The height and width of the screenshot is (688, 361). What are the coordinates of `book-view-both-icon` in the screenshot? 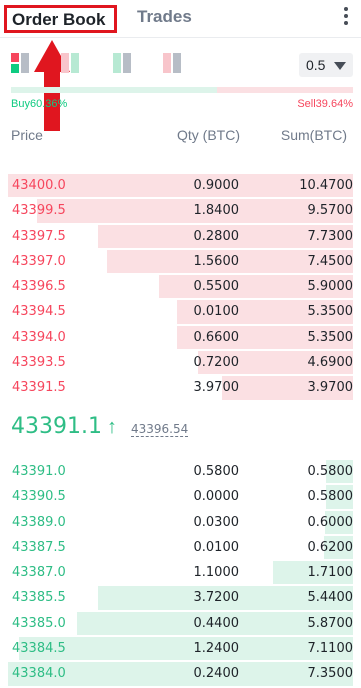 It's located at (22, 64).